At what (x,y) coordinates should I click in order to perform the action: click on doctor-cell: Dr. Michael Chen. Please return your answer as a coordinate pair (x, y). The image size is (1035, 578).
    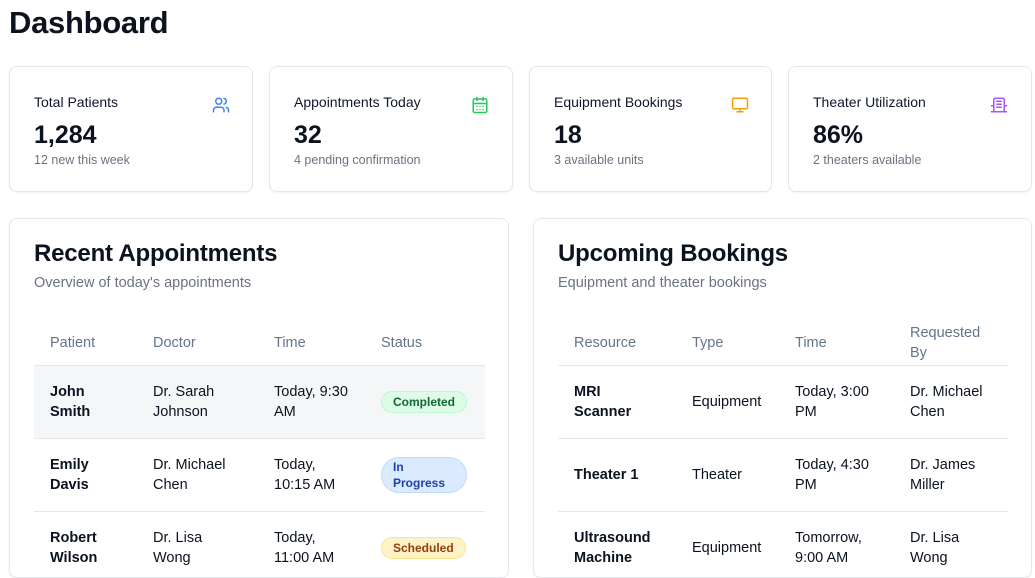
    Looking at the image, I should click on (197, 475).